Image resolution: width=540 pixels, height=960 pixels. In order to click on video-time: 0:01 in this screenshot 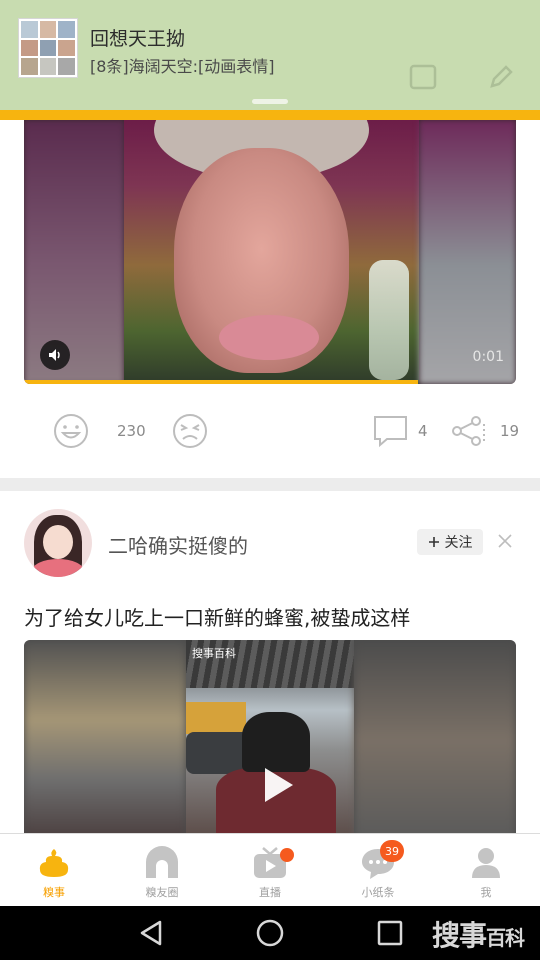, I will do `click(488, 357)`.